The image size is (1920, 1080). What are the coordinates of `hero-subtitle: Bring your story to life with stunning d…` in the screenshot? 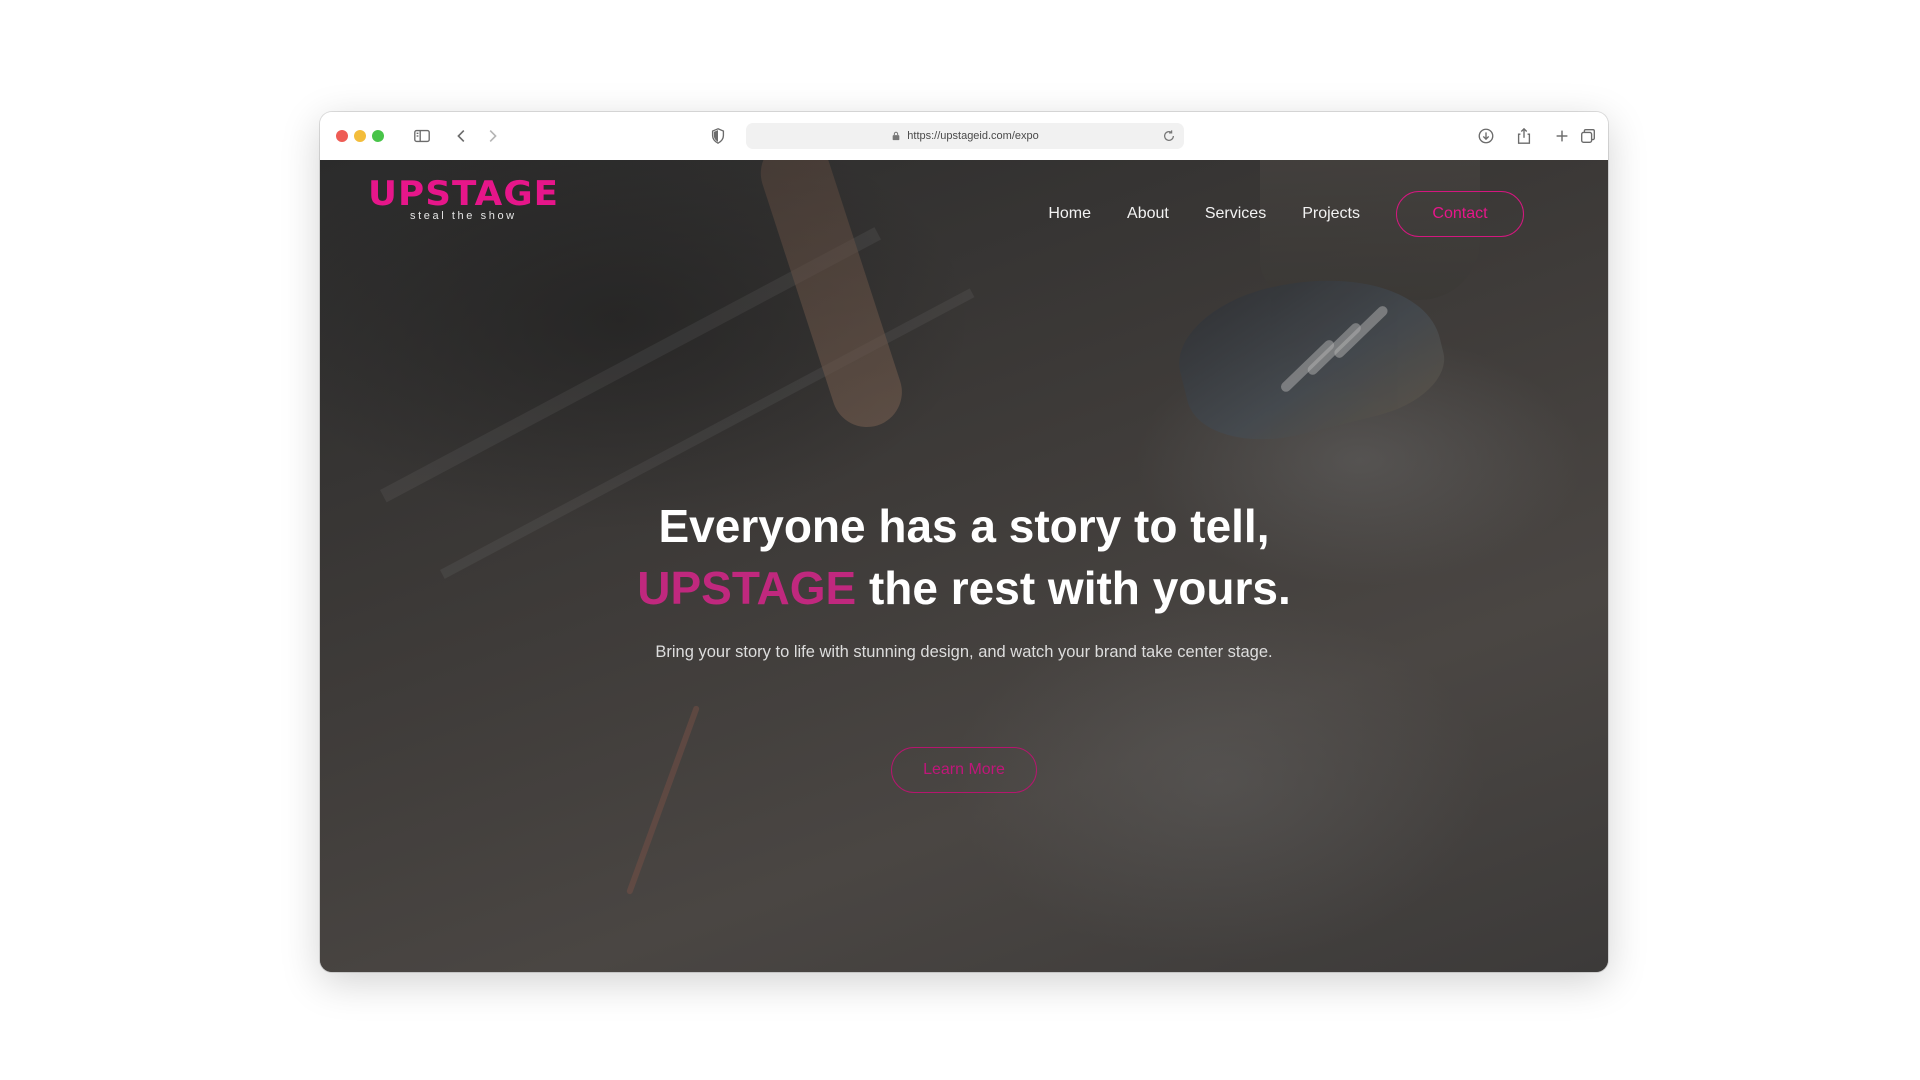 It's located at (964, 652).